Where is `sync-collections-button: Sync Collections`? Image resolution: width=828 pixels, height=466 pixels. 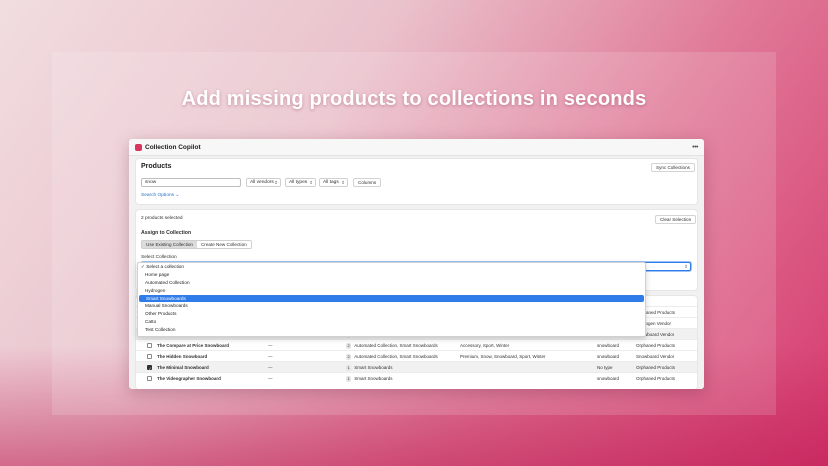
sync-collections-button: Sync Collections is located at coordinates (673, 167).